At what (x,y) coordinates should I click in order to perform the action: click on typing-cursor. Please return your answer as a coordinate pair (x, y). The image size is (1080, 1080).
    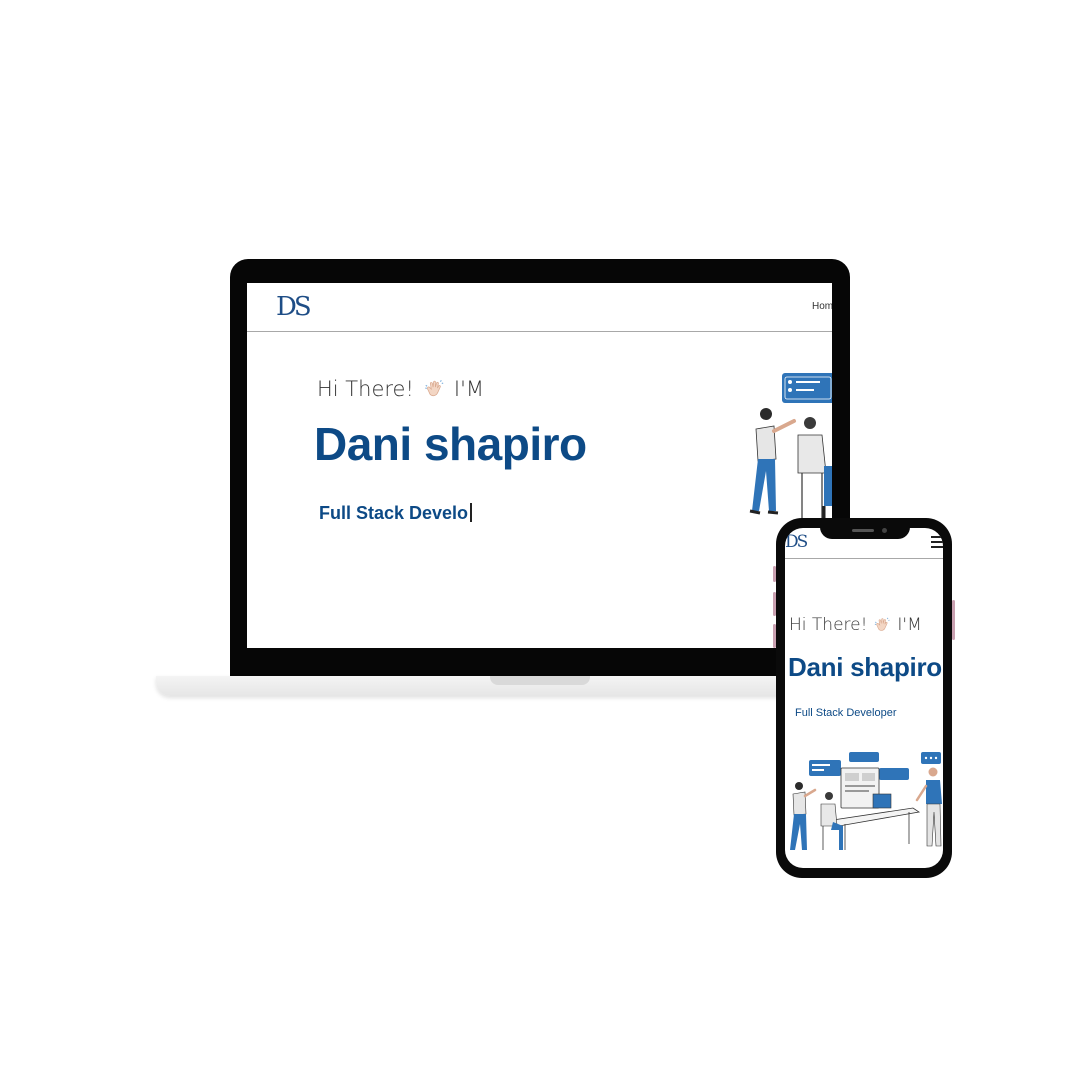
    Looking at the image, I should click on (471, 512).